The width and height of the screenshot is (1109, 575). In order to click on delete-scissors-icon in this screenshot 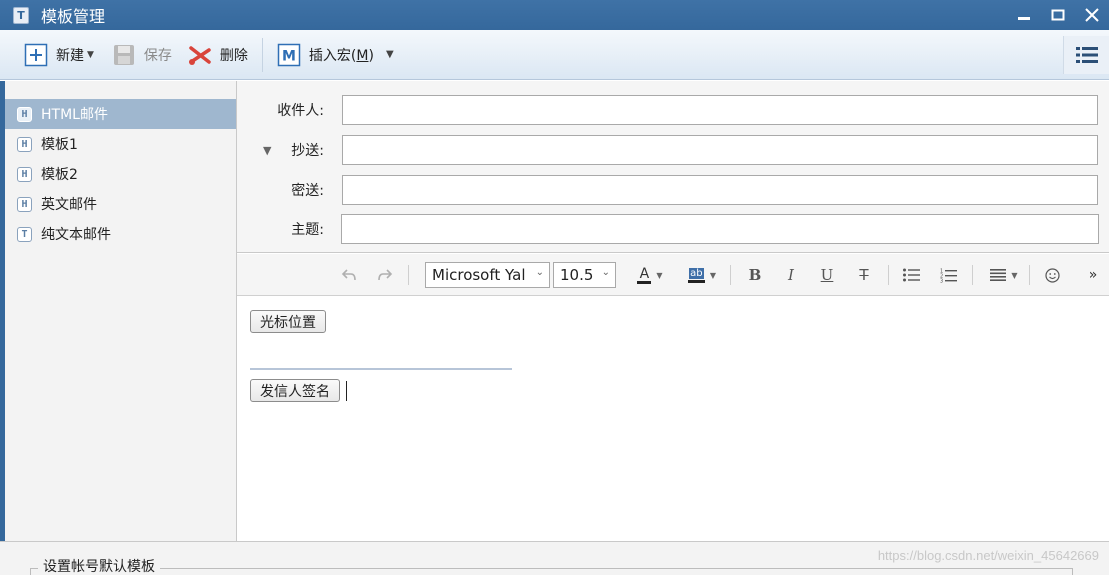, I will do `click(200, 55)`.